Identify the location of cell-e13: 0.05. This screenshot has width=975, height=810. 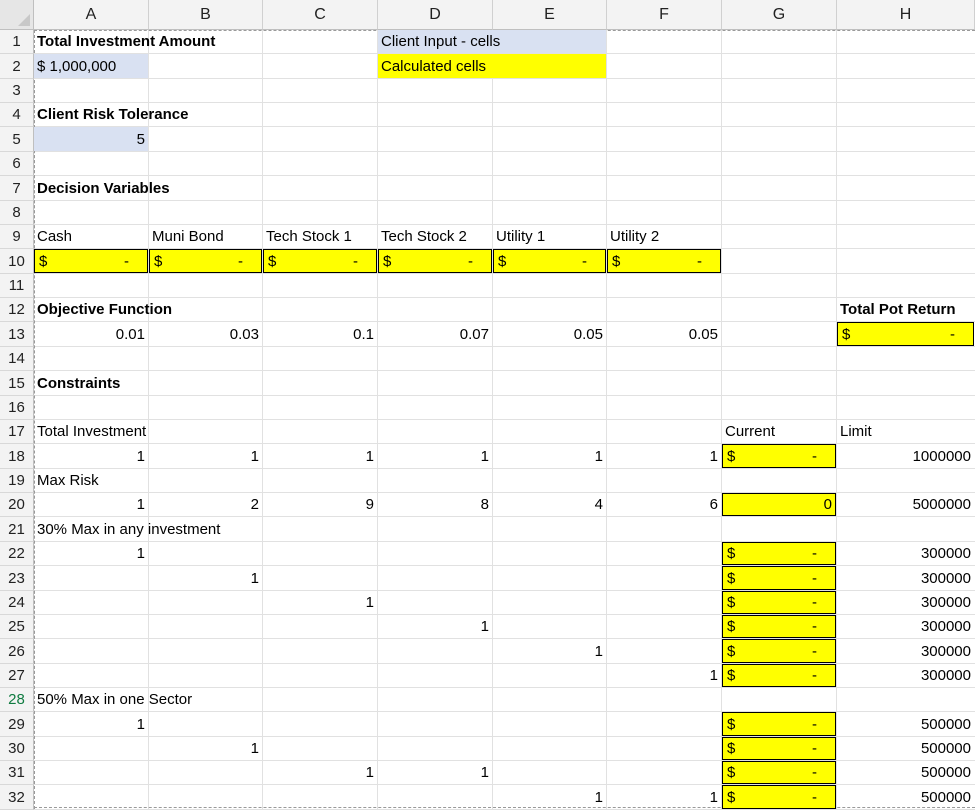
(549, 334).